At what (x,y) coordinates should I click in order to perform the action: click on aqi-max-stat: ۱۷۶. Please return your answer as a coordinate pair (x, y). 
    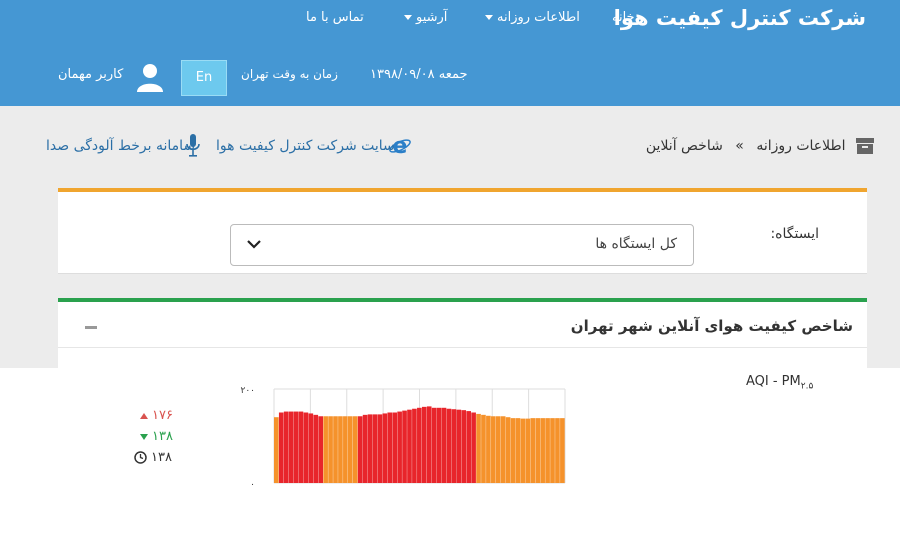
    Looking at the image, I should click on (156, 415).